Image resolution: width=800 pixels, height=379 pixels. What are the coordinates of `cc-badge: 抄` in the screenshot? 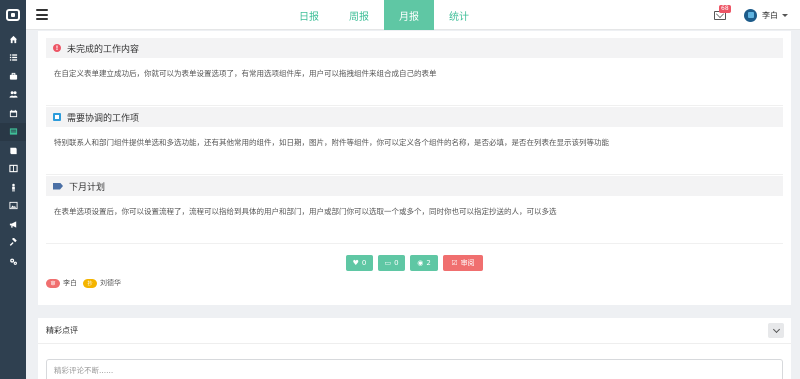 It's located at (90, 283).